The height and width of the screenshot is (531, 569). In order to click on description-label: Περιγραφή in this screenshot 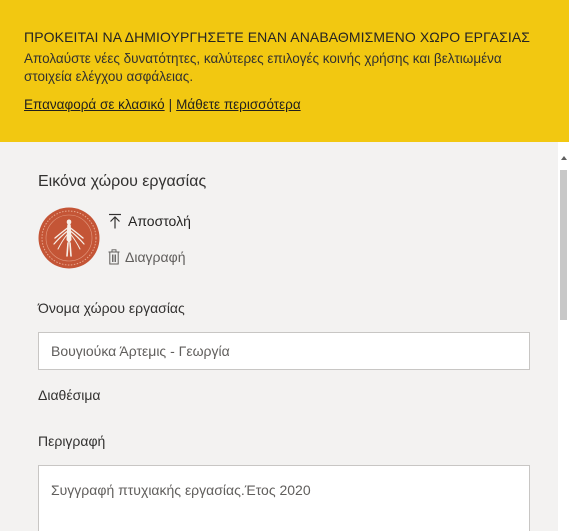, I will do `click(72, 441)`.